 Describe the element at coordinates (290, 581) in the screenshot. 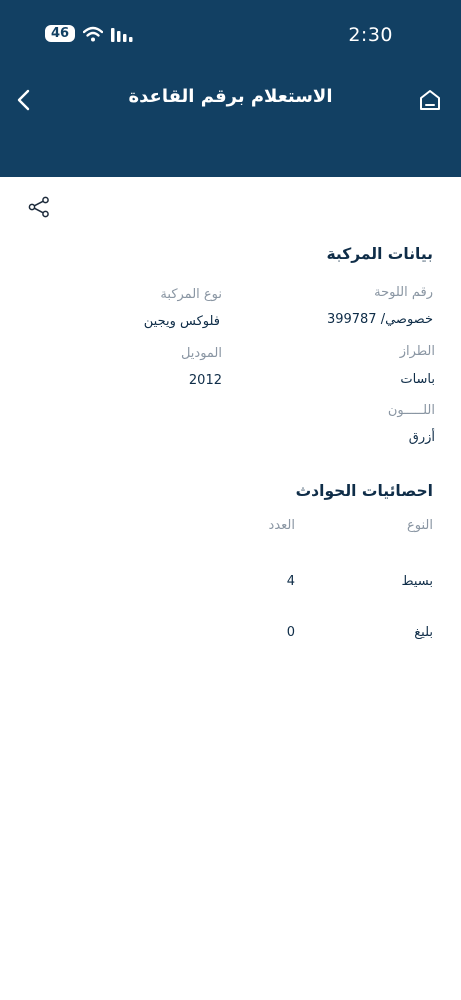

I see `accident-row-1-count: 4` at that location.